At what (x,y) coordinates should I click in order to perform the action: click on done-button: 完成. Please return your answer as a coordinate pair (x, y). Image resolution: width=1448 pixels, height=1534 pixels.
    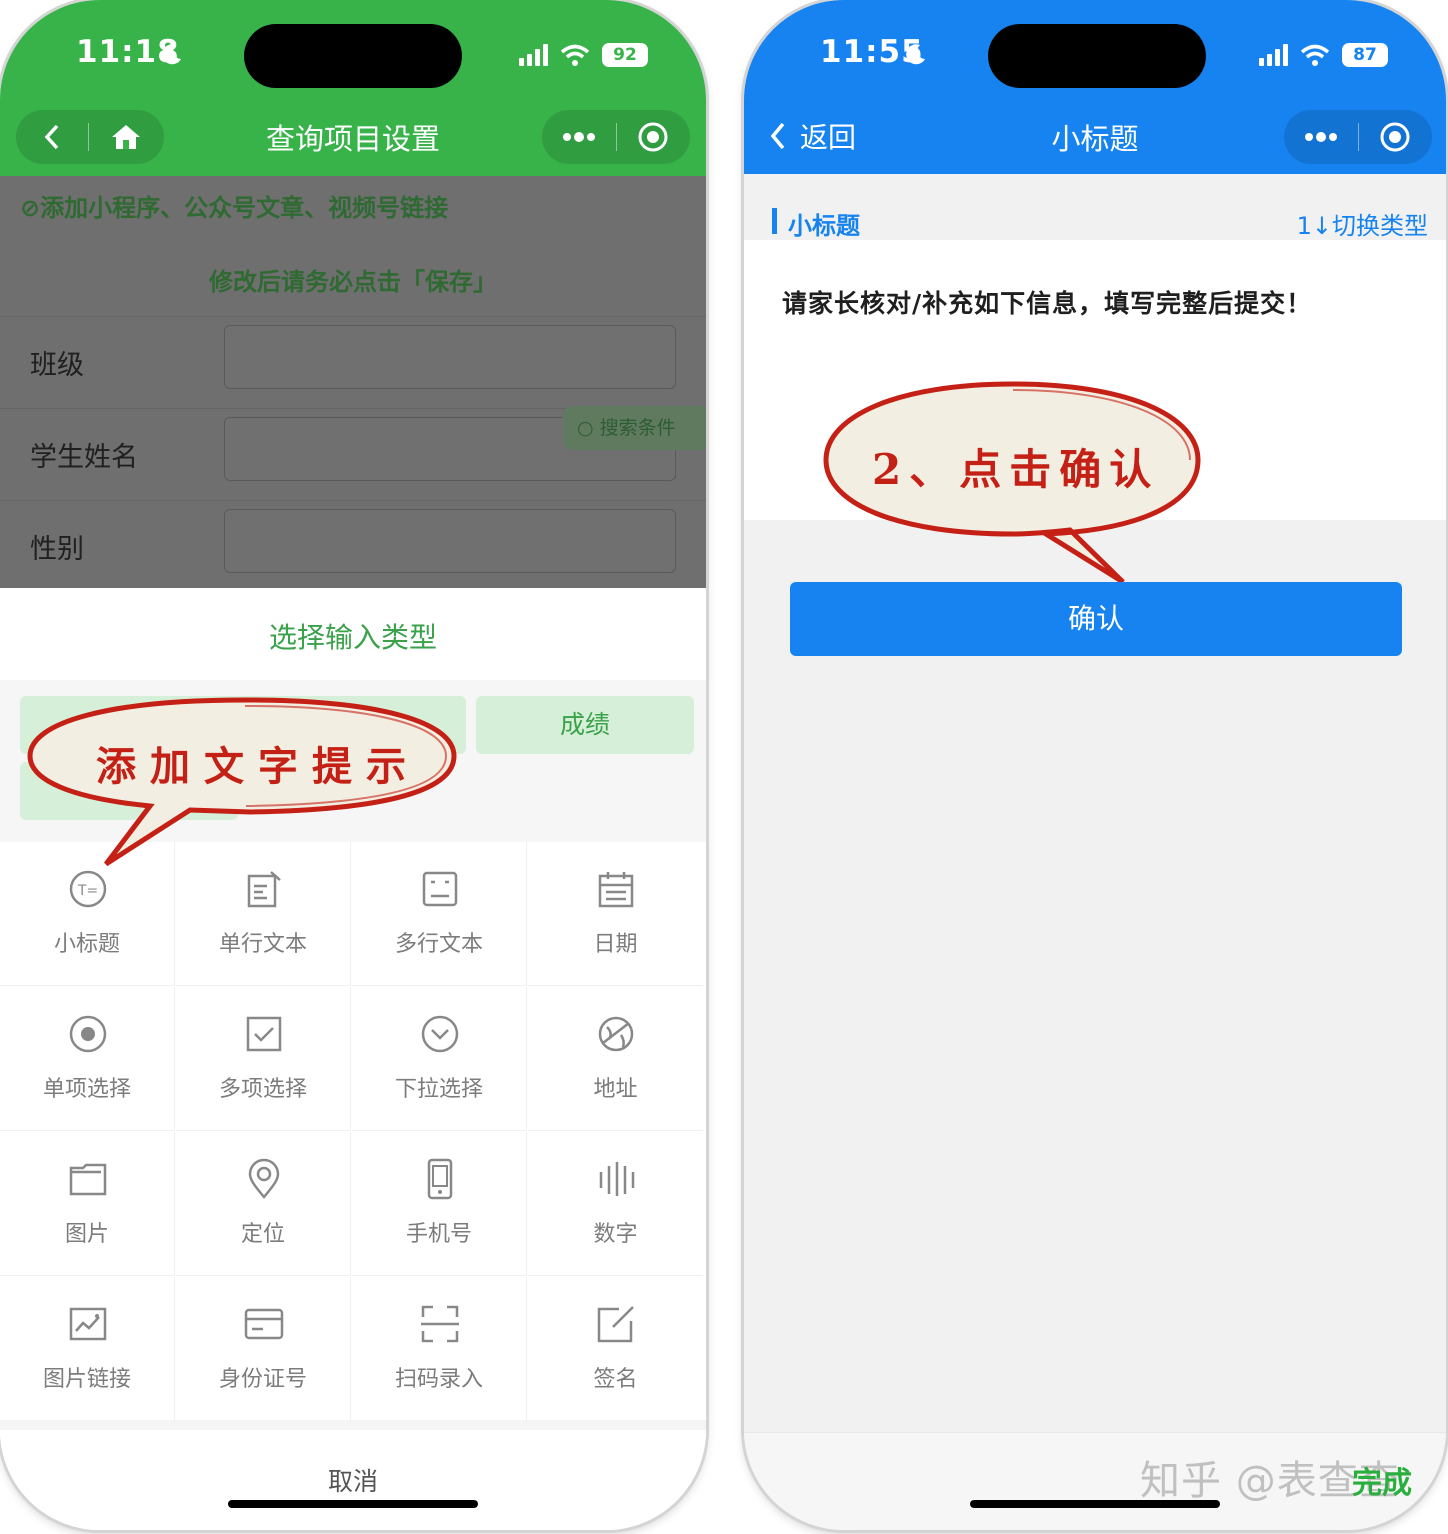
    Looking at the image, I should click on (1382, 1480).